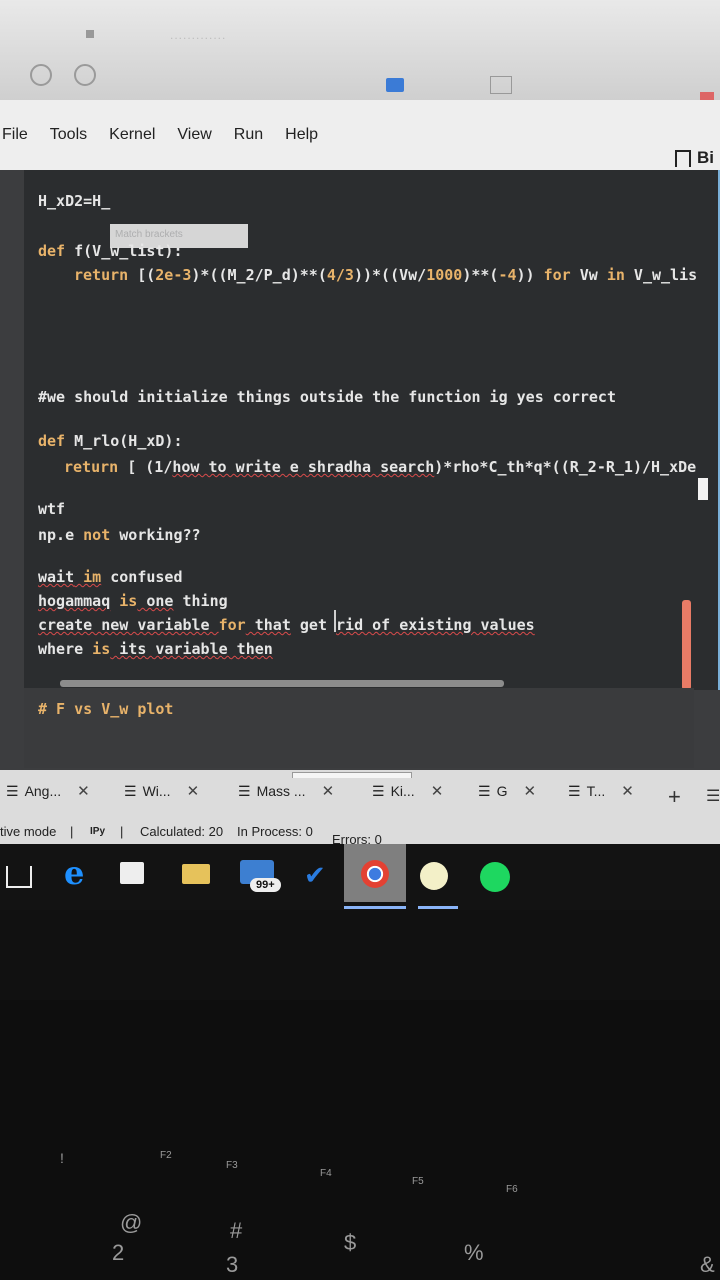 The height and width of the screenshot is (1280, 720). Describe the element at coordinates (74, 873) in the screenshot. I see `edge-icon: e` at that location.